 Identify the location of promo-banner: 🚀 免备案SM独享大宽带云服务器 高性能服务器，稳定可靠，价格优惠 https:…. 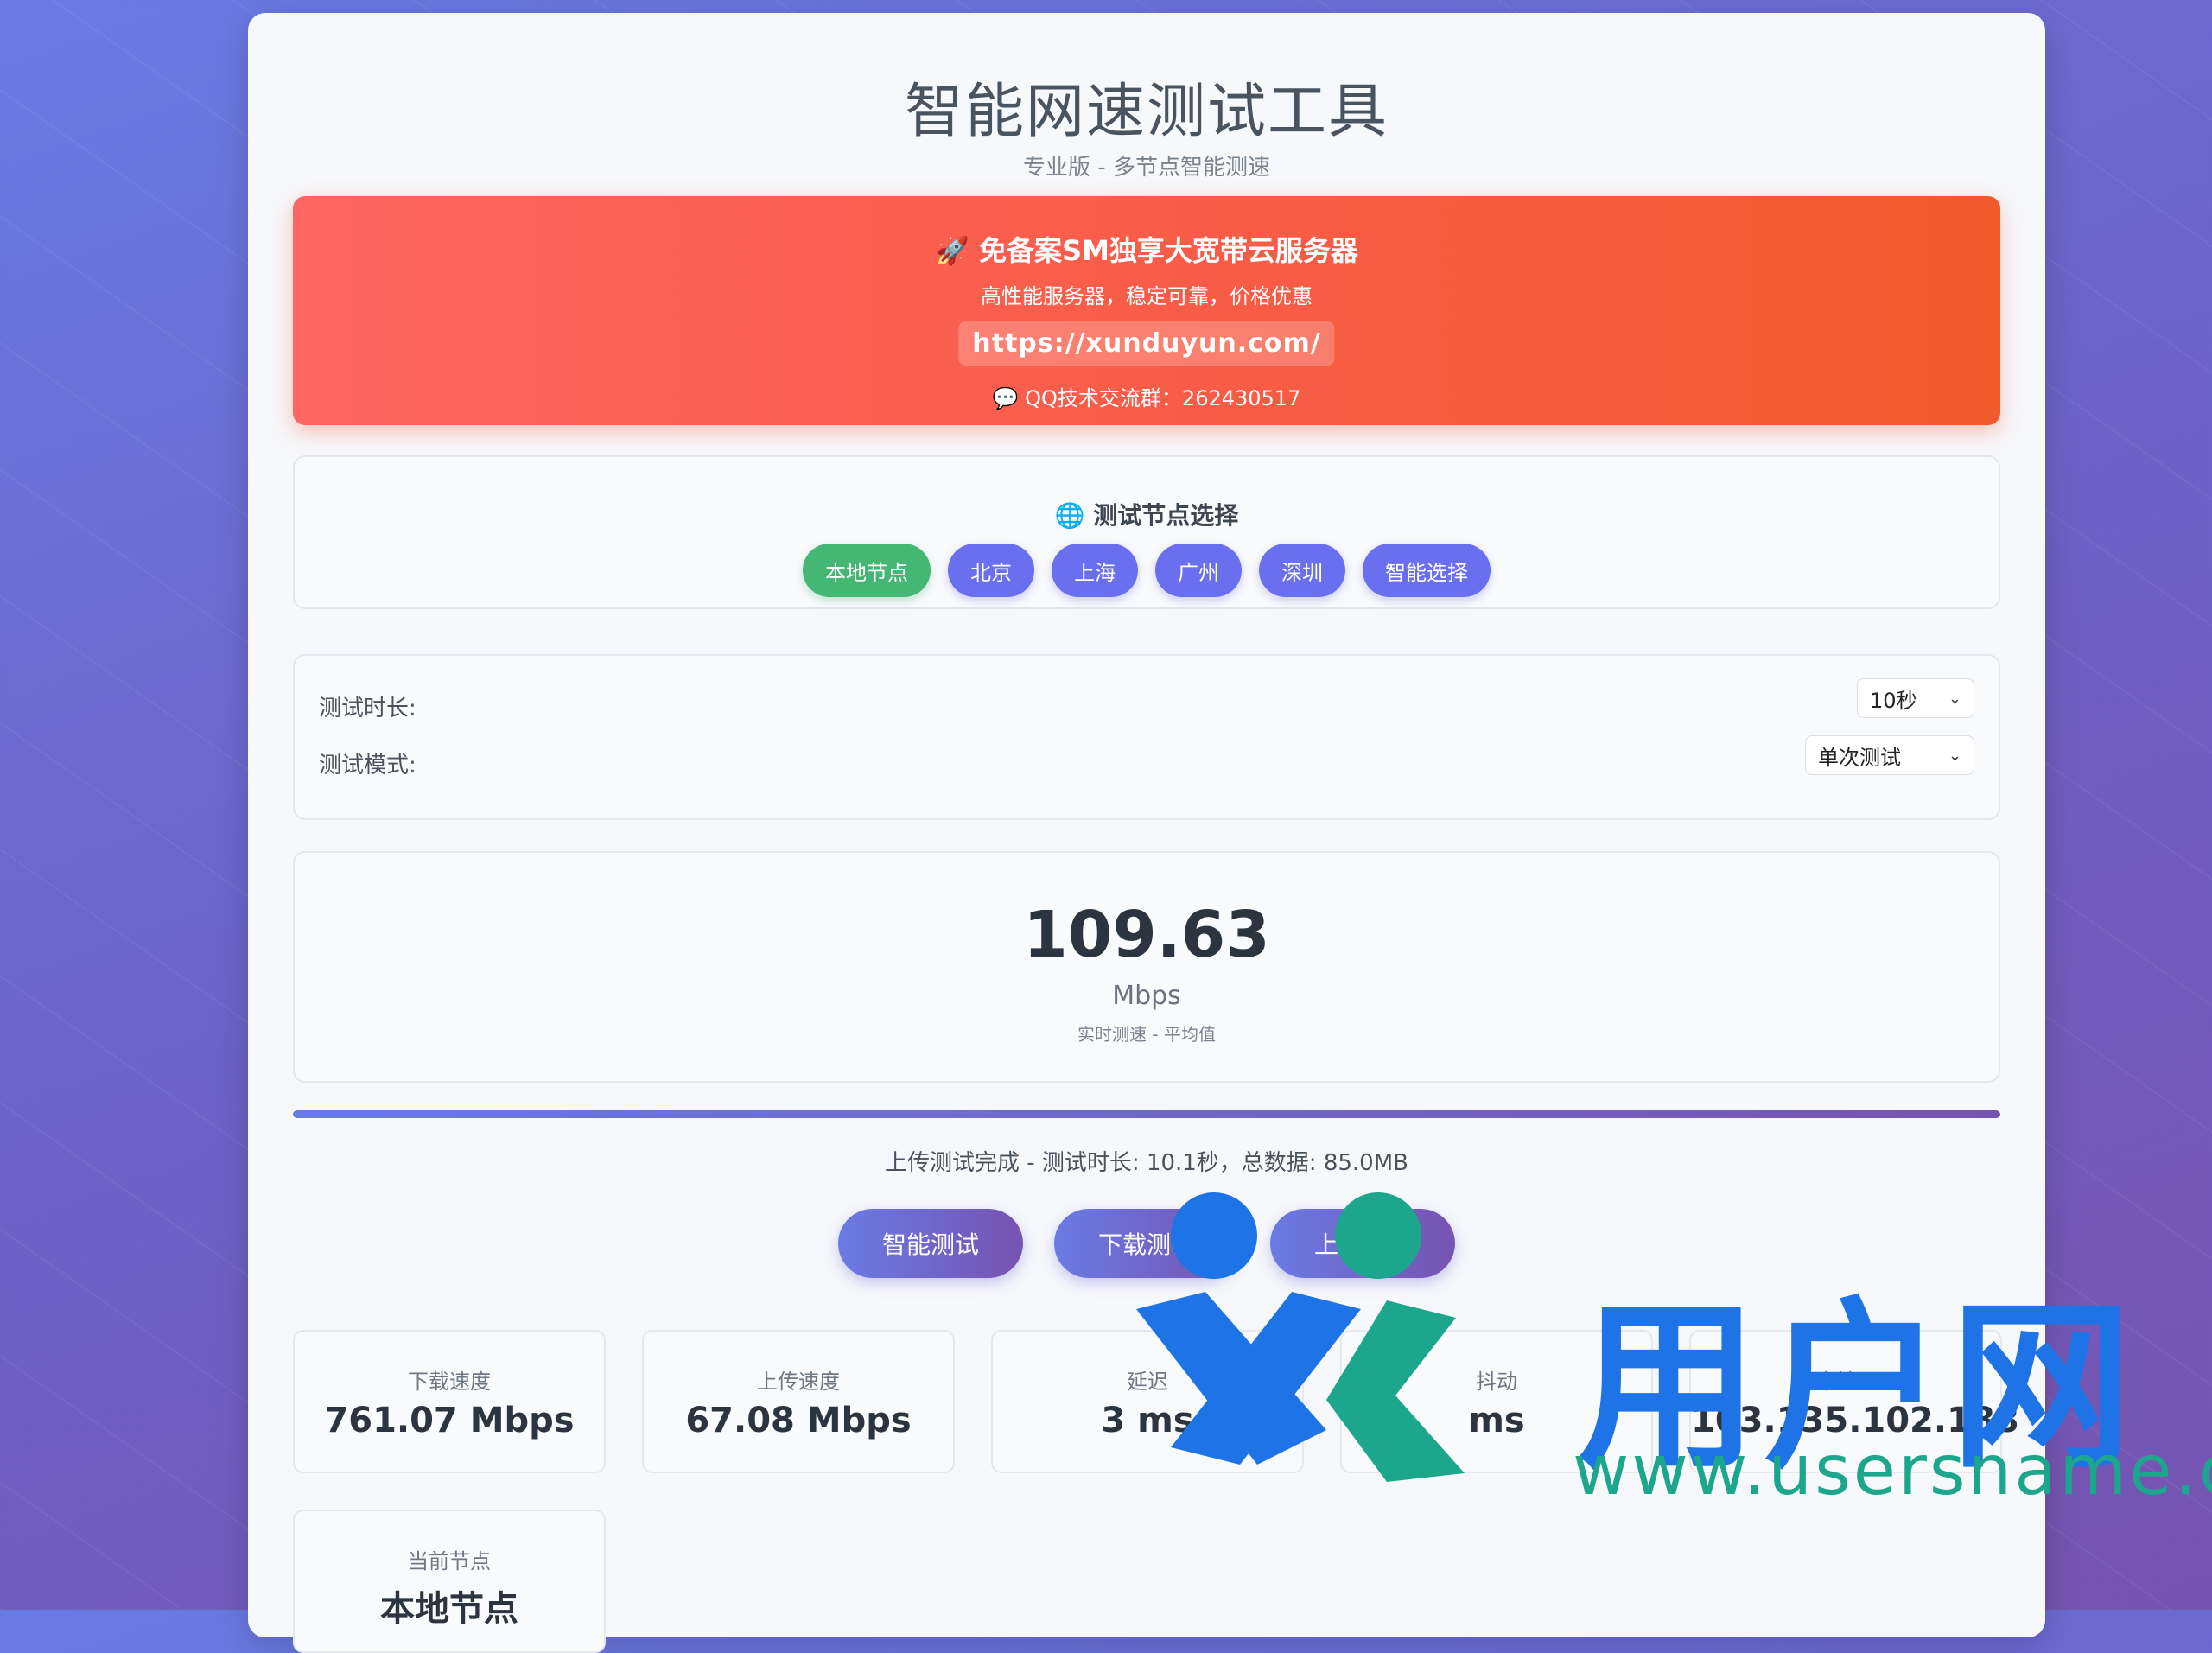
(1146, 310).